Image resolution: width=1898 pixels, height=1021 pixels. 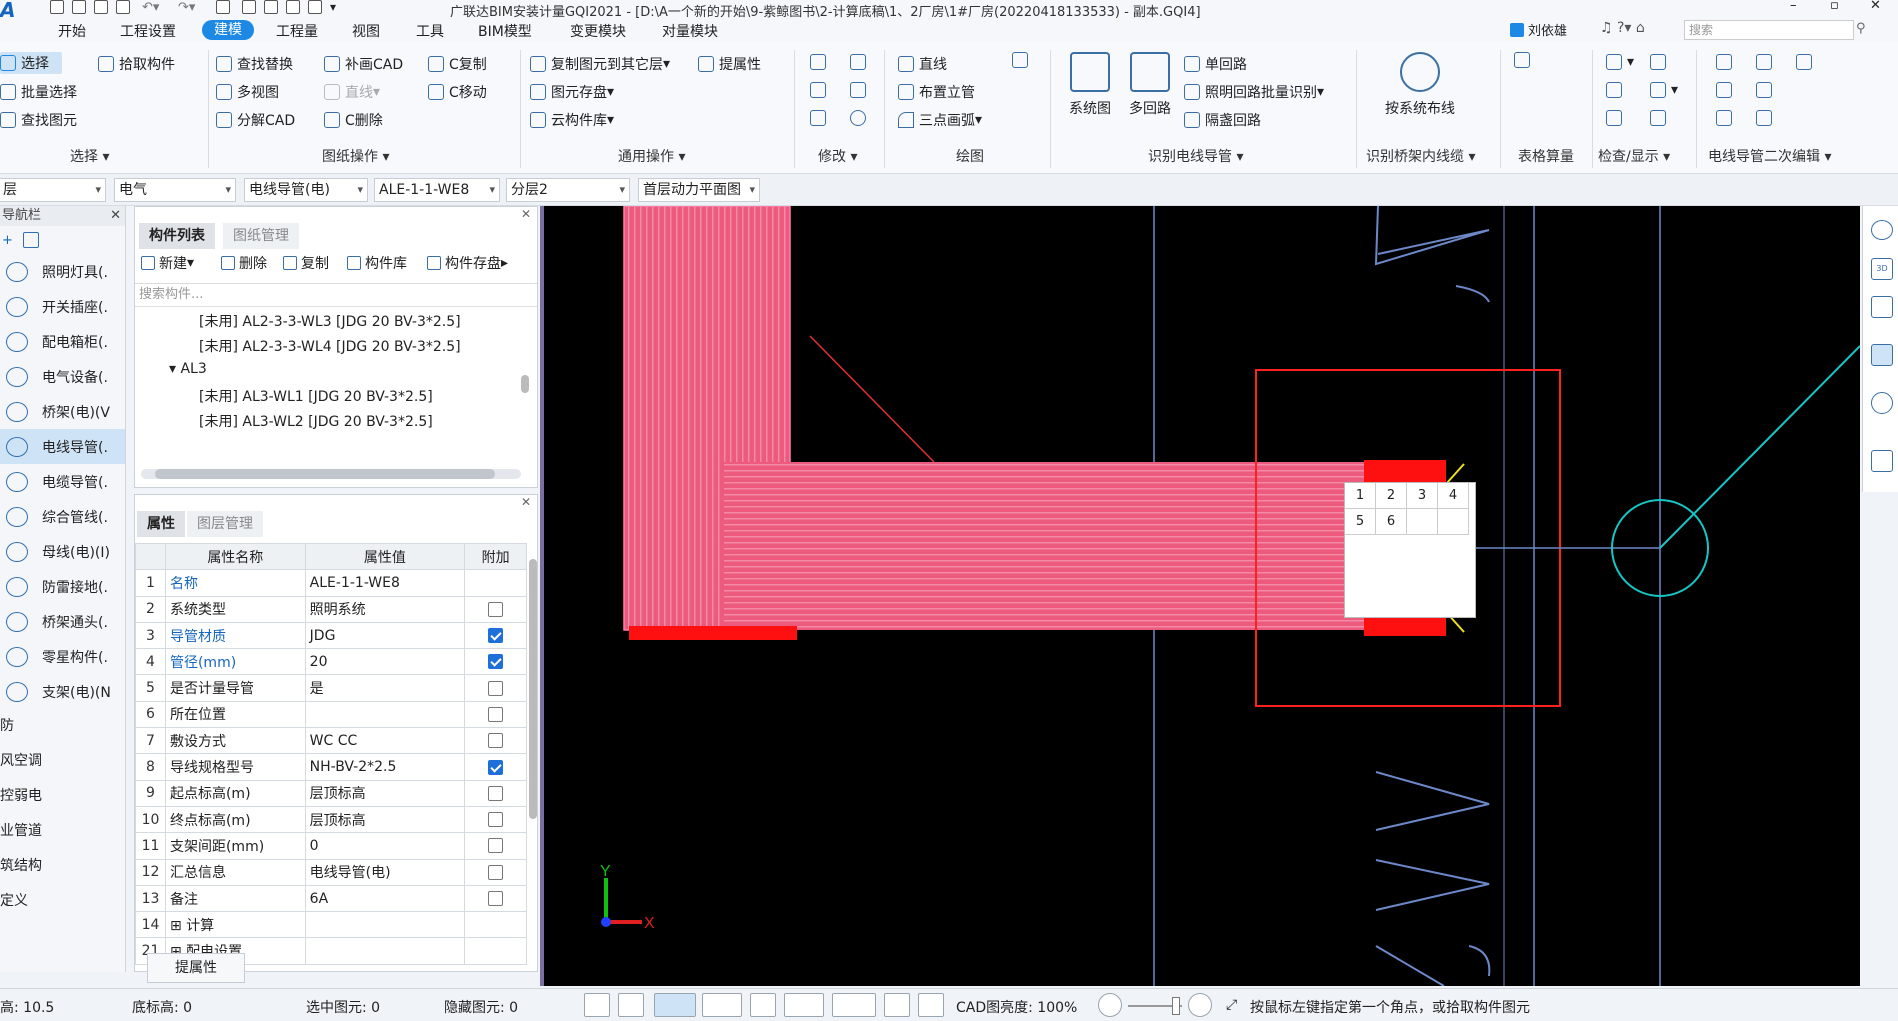 What do you see at coordinates (897, 1005) in the screenshot?
I see `layout-icon` at bounding box center [897, 1005].